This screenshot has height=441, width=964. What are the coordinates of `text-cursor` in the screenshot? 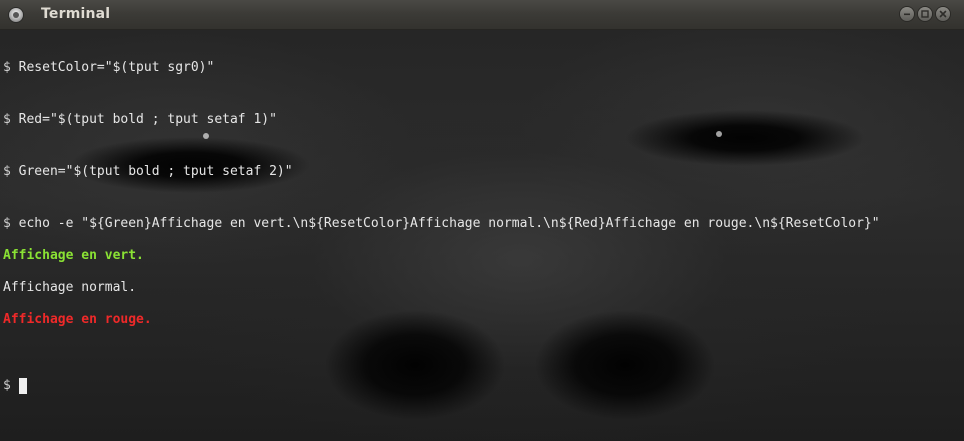 It's located at (22, 386).